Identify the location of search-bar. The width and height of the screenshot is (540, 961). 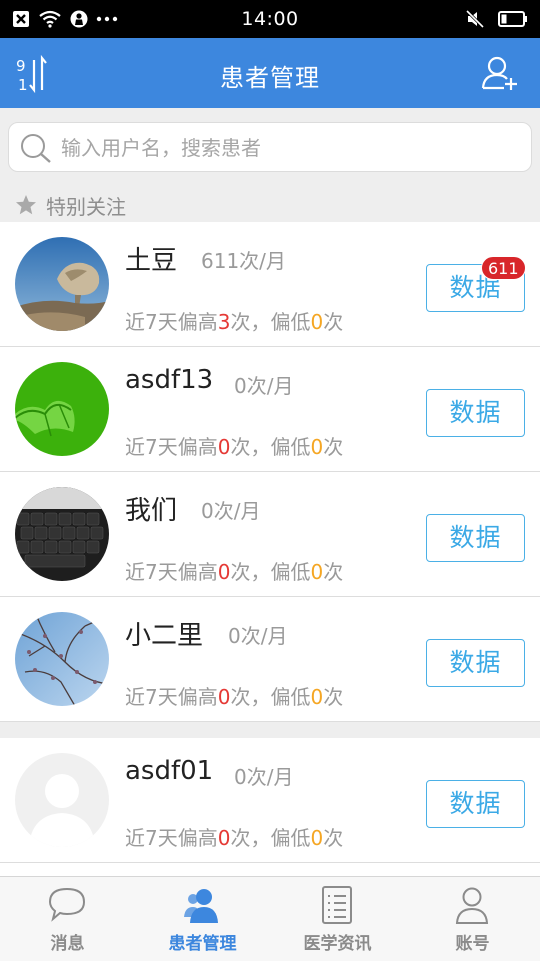
(270, 147).